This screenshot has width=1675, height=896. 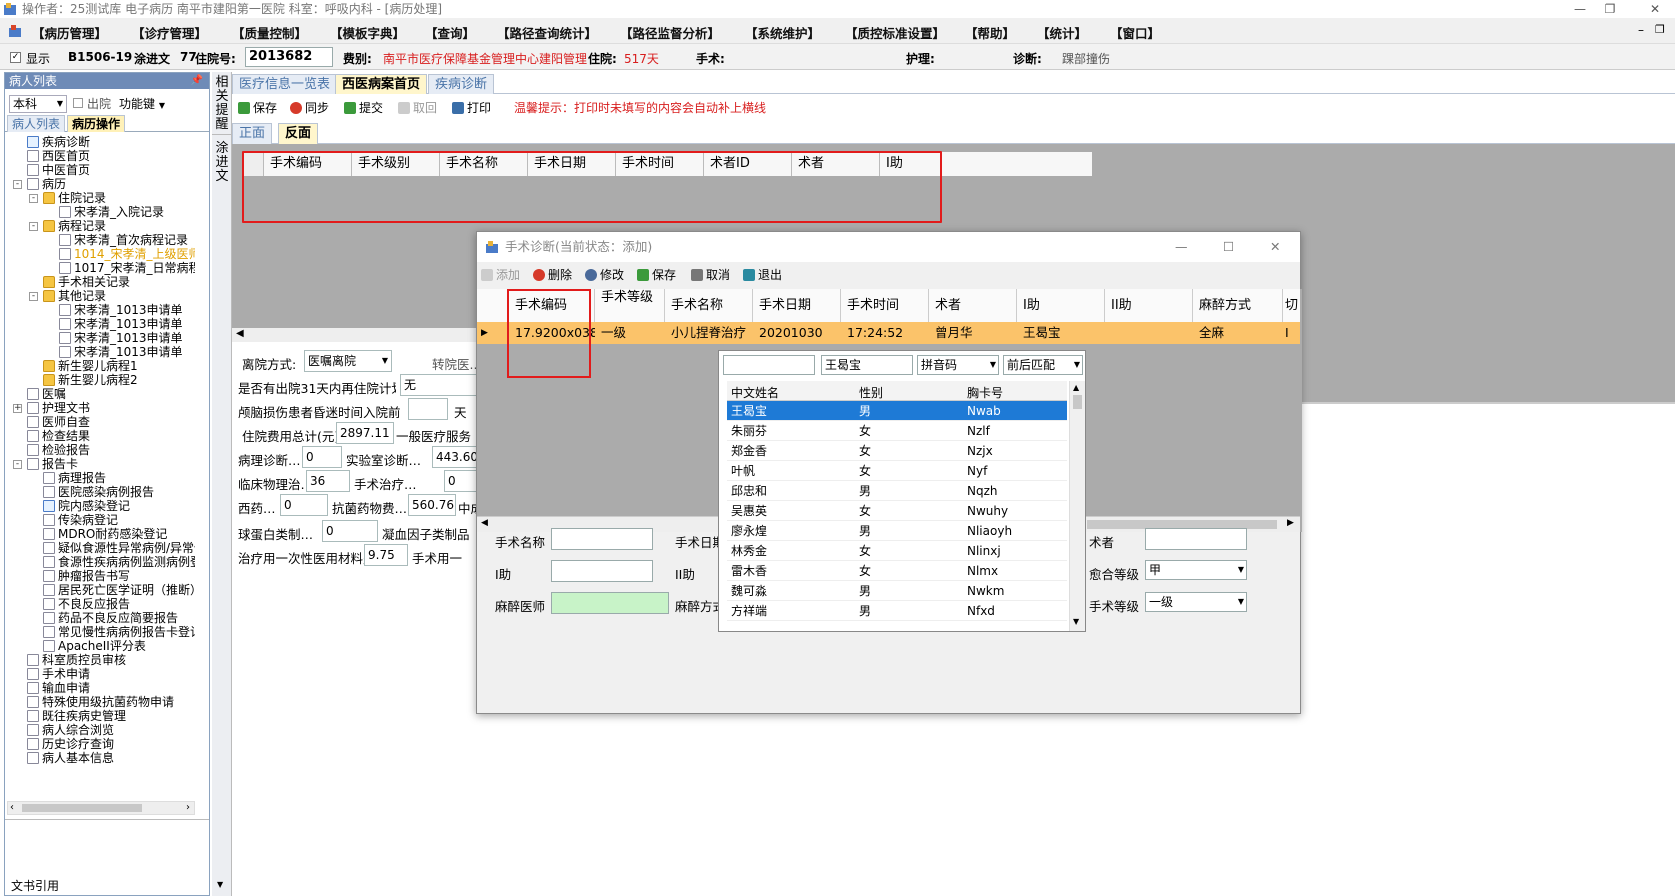 What do you see at coordinates (461, 84) in the screenshot?
I see `tab-disease-diagnosis: 疾病诊断` at bounding box center [461, 84].